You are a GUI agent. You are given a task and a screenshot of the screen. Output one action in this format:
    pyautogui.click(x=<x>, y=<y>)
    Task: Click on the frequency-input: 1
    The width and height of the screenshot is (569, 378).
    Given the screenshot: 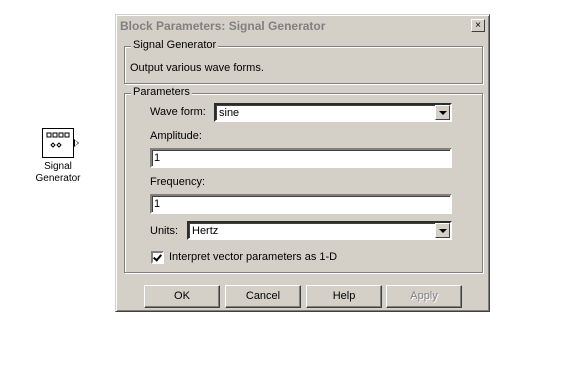 What is the action you would take?
    pyautogui.click(x=301, y=204)
    